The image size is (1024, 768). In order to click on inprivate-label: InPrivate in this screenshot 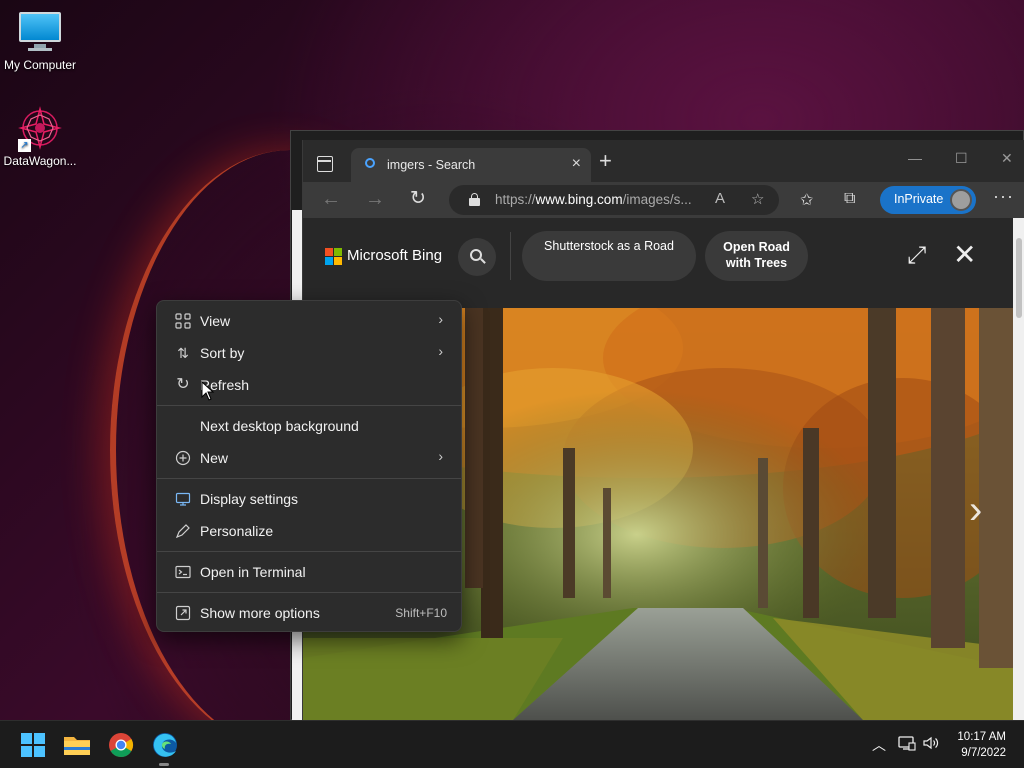, I will do `click(919, 199)`.